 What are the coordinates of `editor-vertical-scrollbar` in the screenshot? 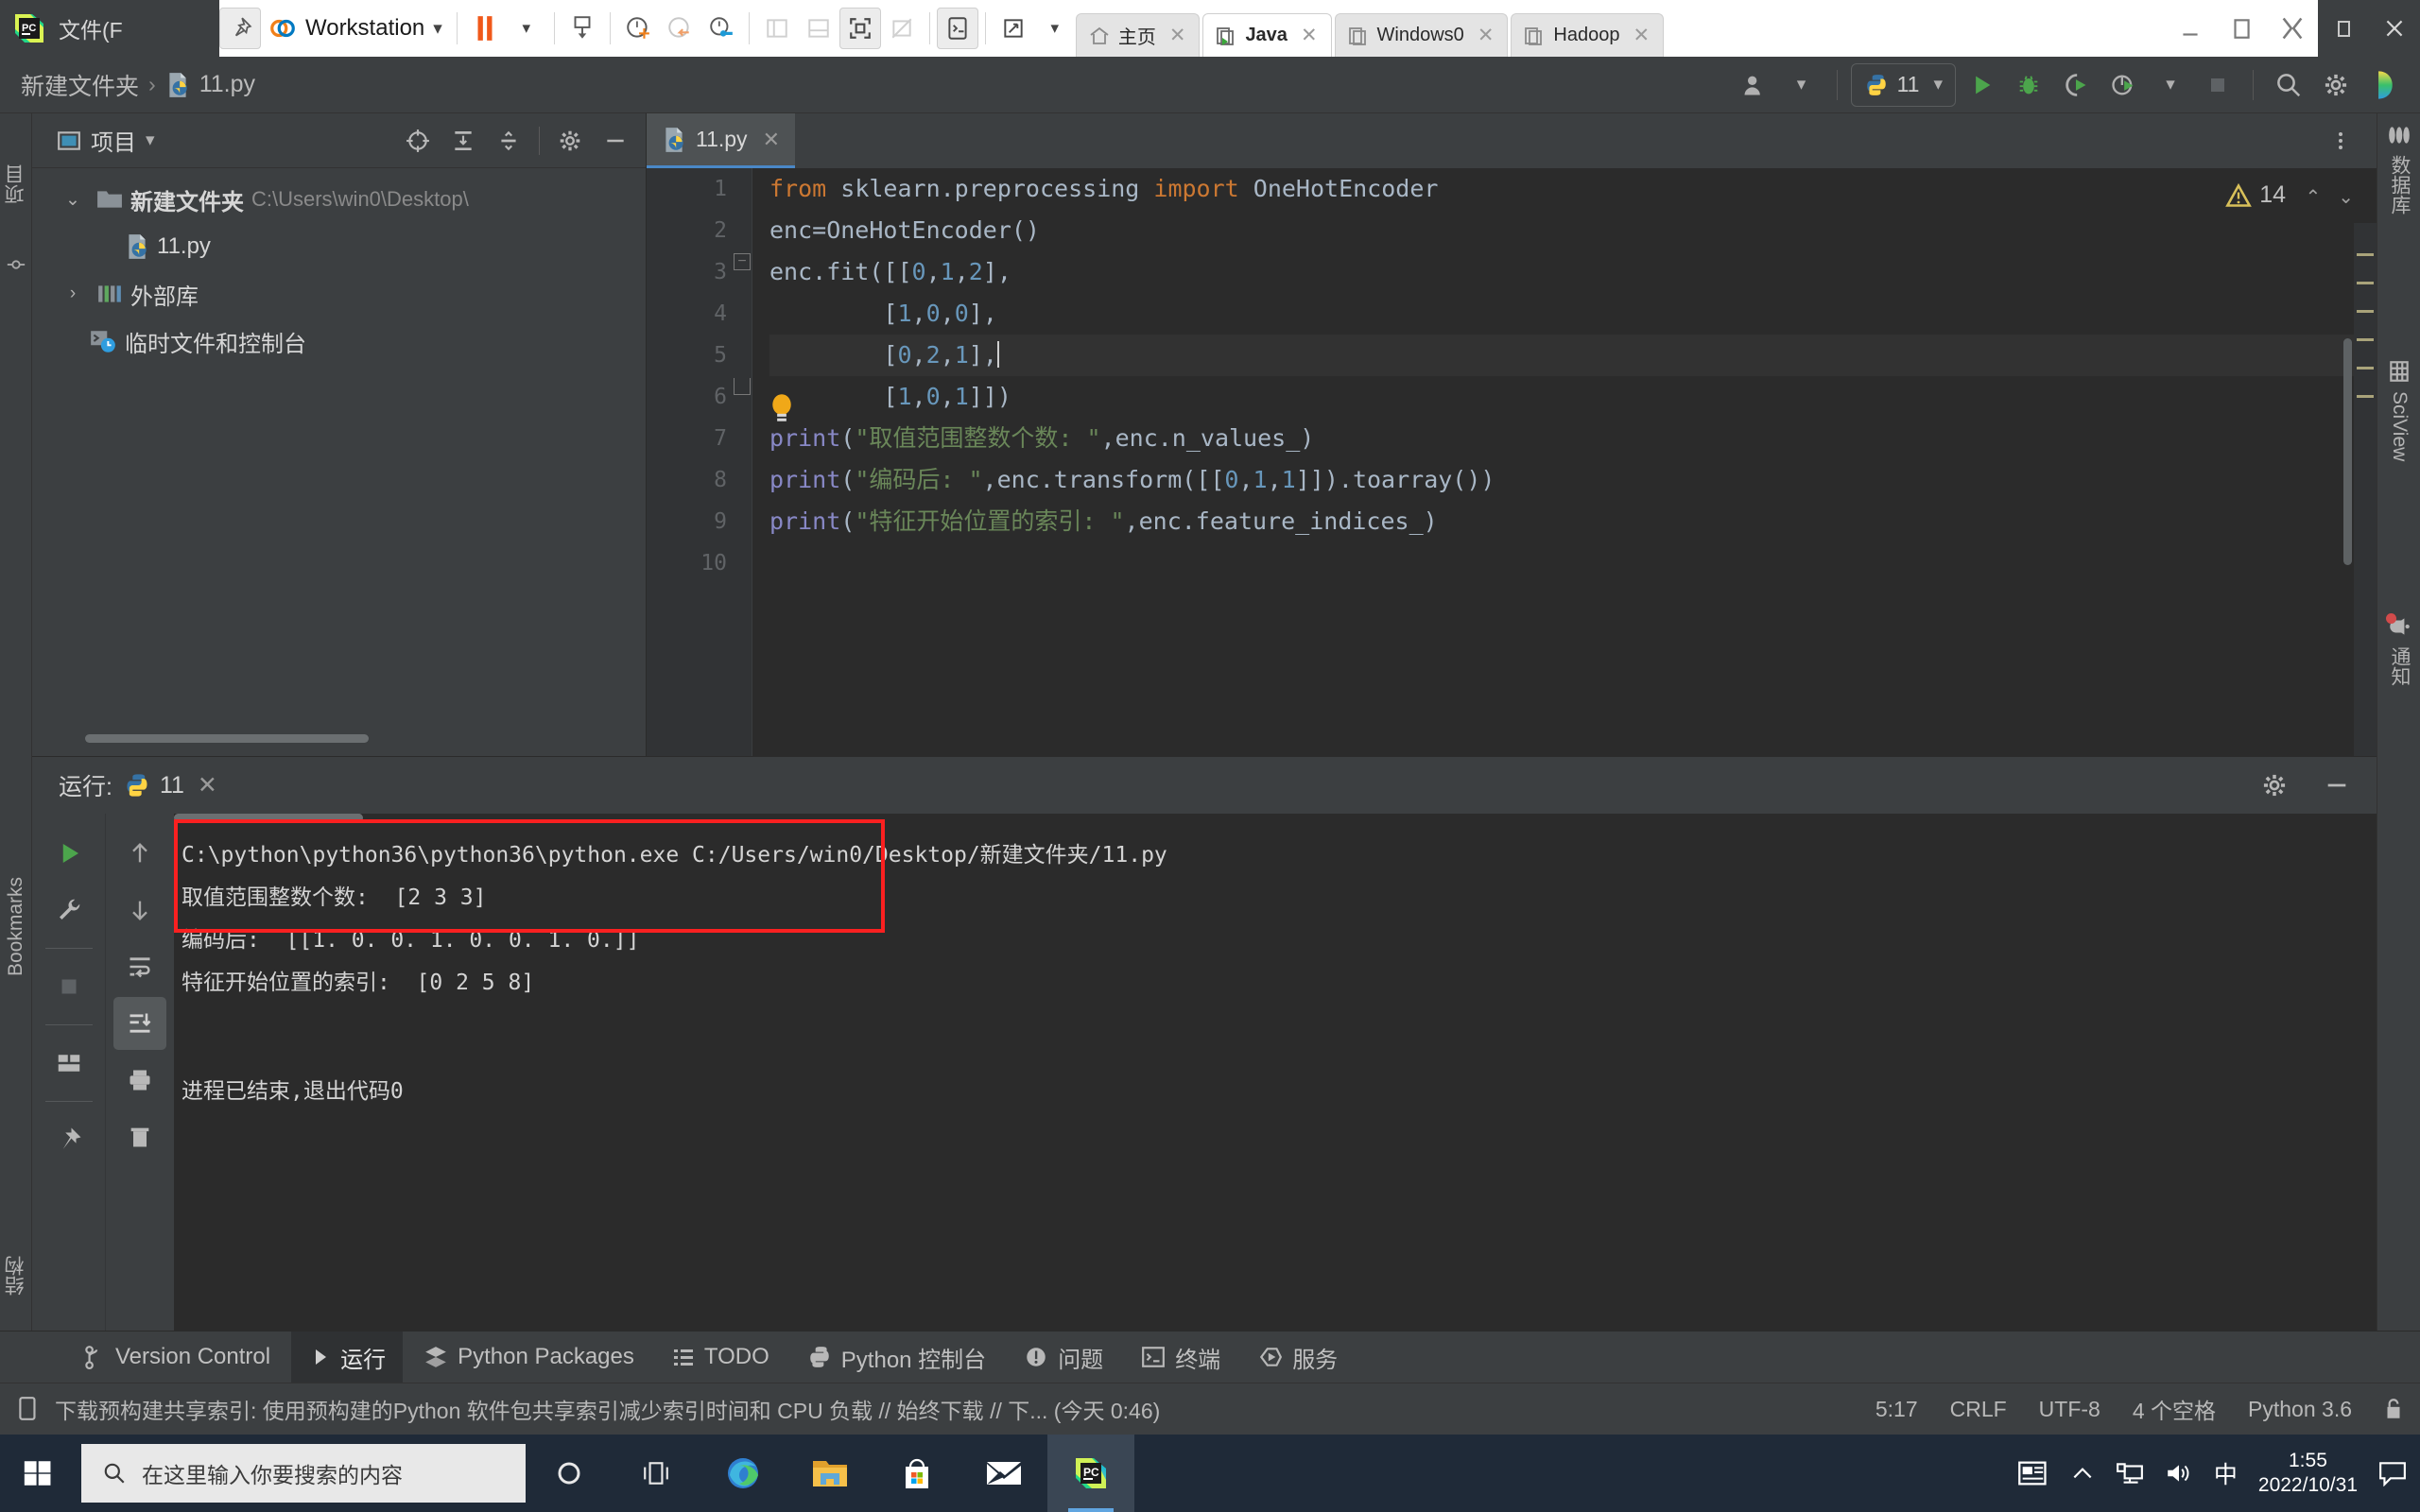 It's located at (2347, 451).